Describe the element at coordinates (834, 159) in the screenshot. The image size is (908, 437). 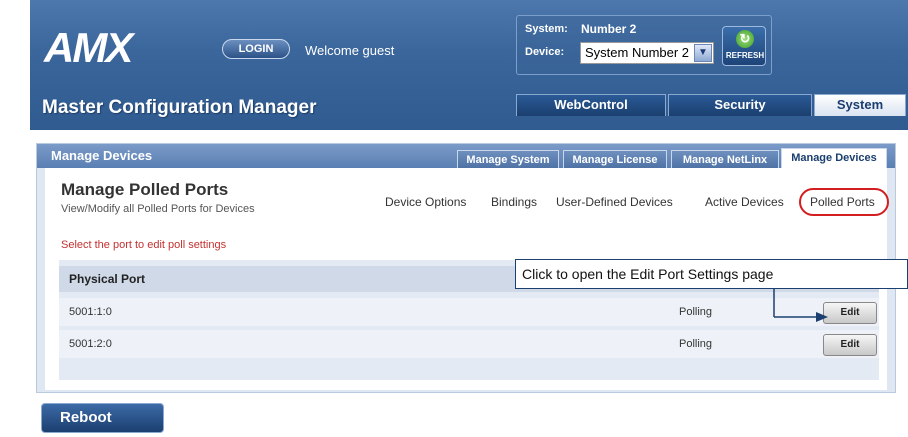
I see `tab-manage-devices: Manage Devices` at that location.